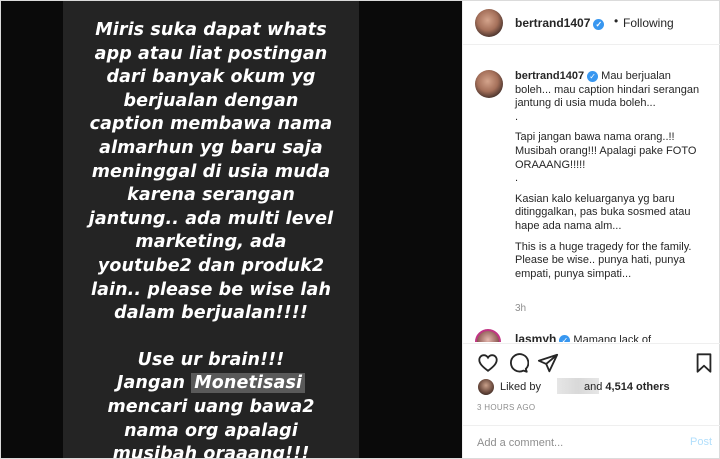 Image resolution: width=720 pixels, height=459 pixels. I want to click on author-username: bertrand1407 ✓, so click(560, 23).